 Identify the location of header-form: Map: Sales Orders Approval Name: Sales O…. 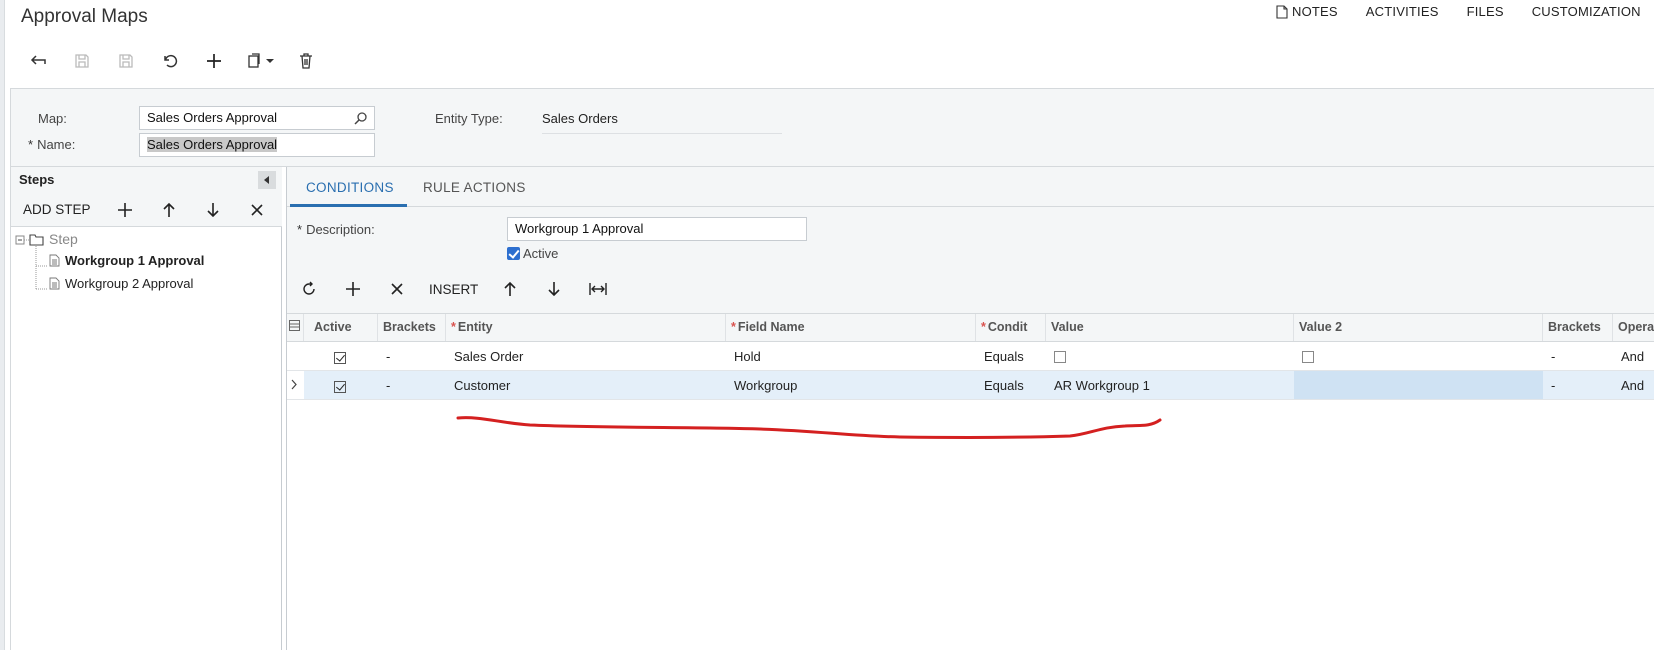
(832, 127).